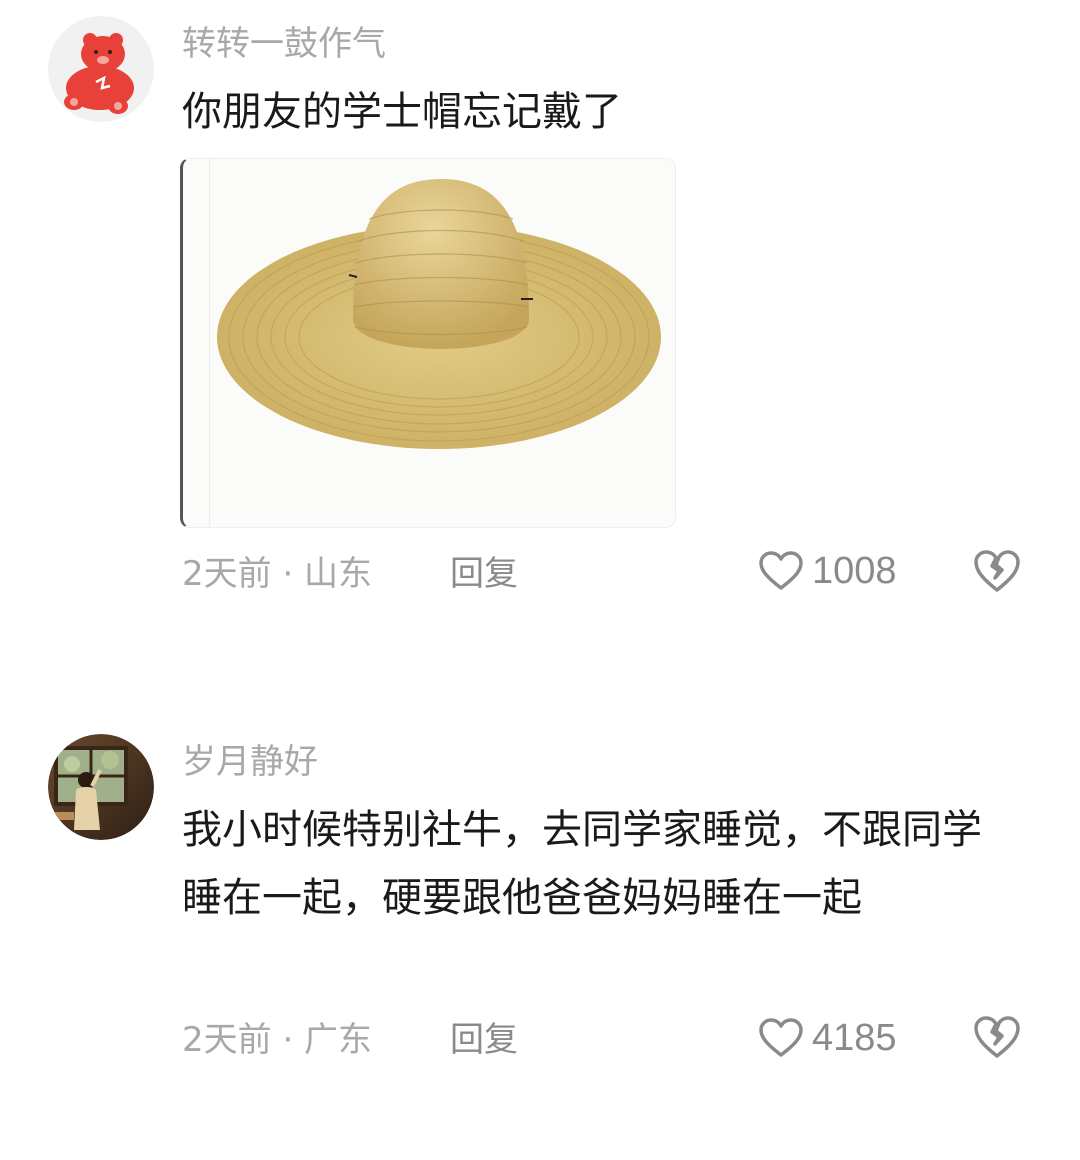  I want to click on comment-meta: 2天前 · 广东, so click(277, 1040).